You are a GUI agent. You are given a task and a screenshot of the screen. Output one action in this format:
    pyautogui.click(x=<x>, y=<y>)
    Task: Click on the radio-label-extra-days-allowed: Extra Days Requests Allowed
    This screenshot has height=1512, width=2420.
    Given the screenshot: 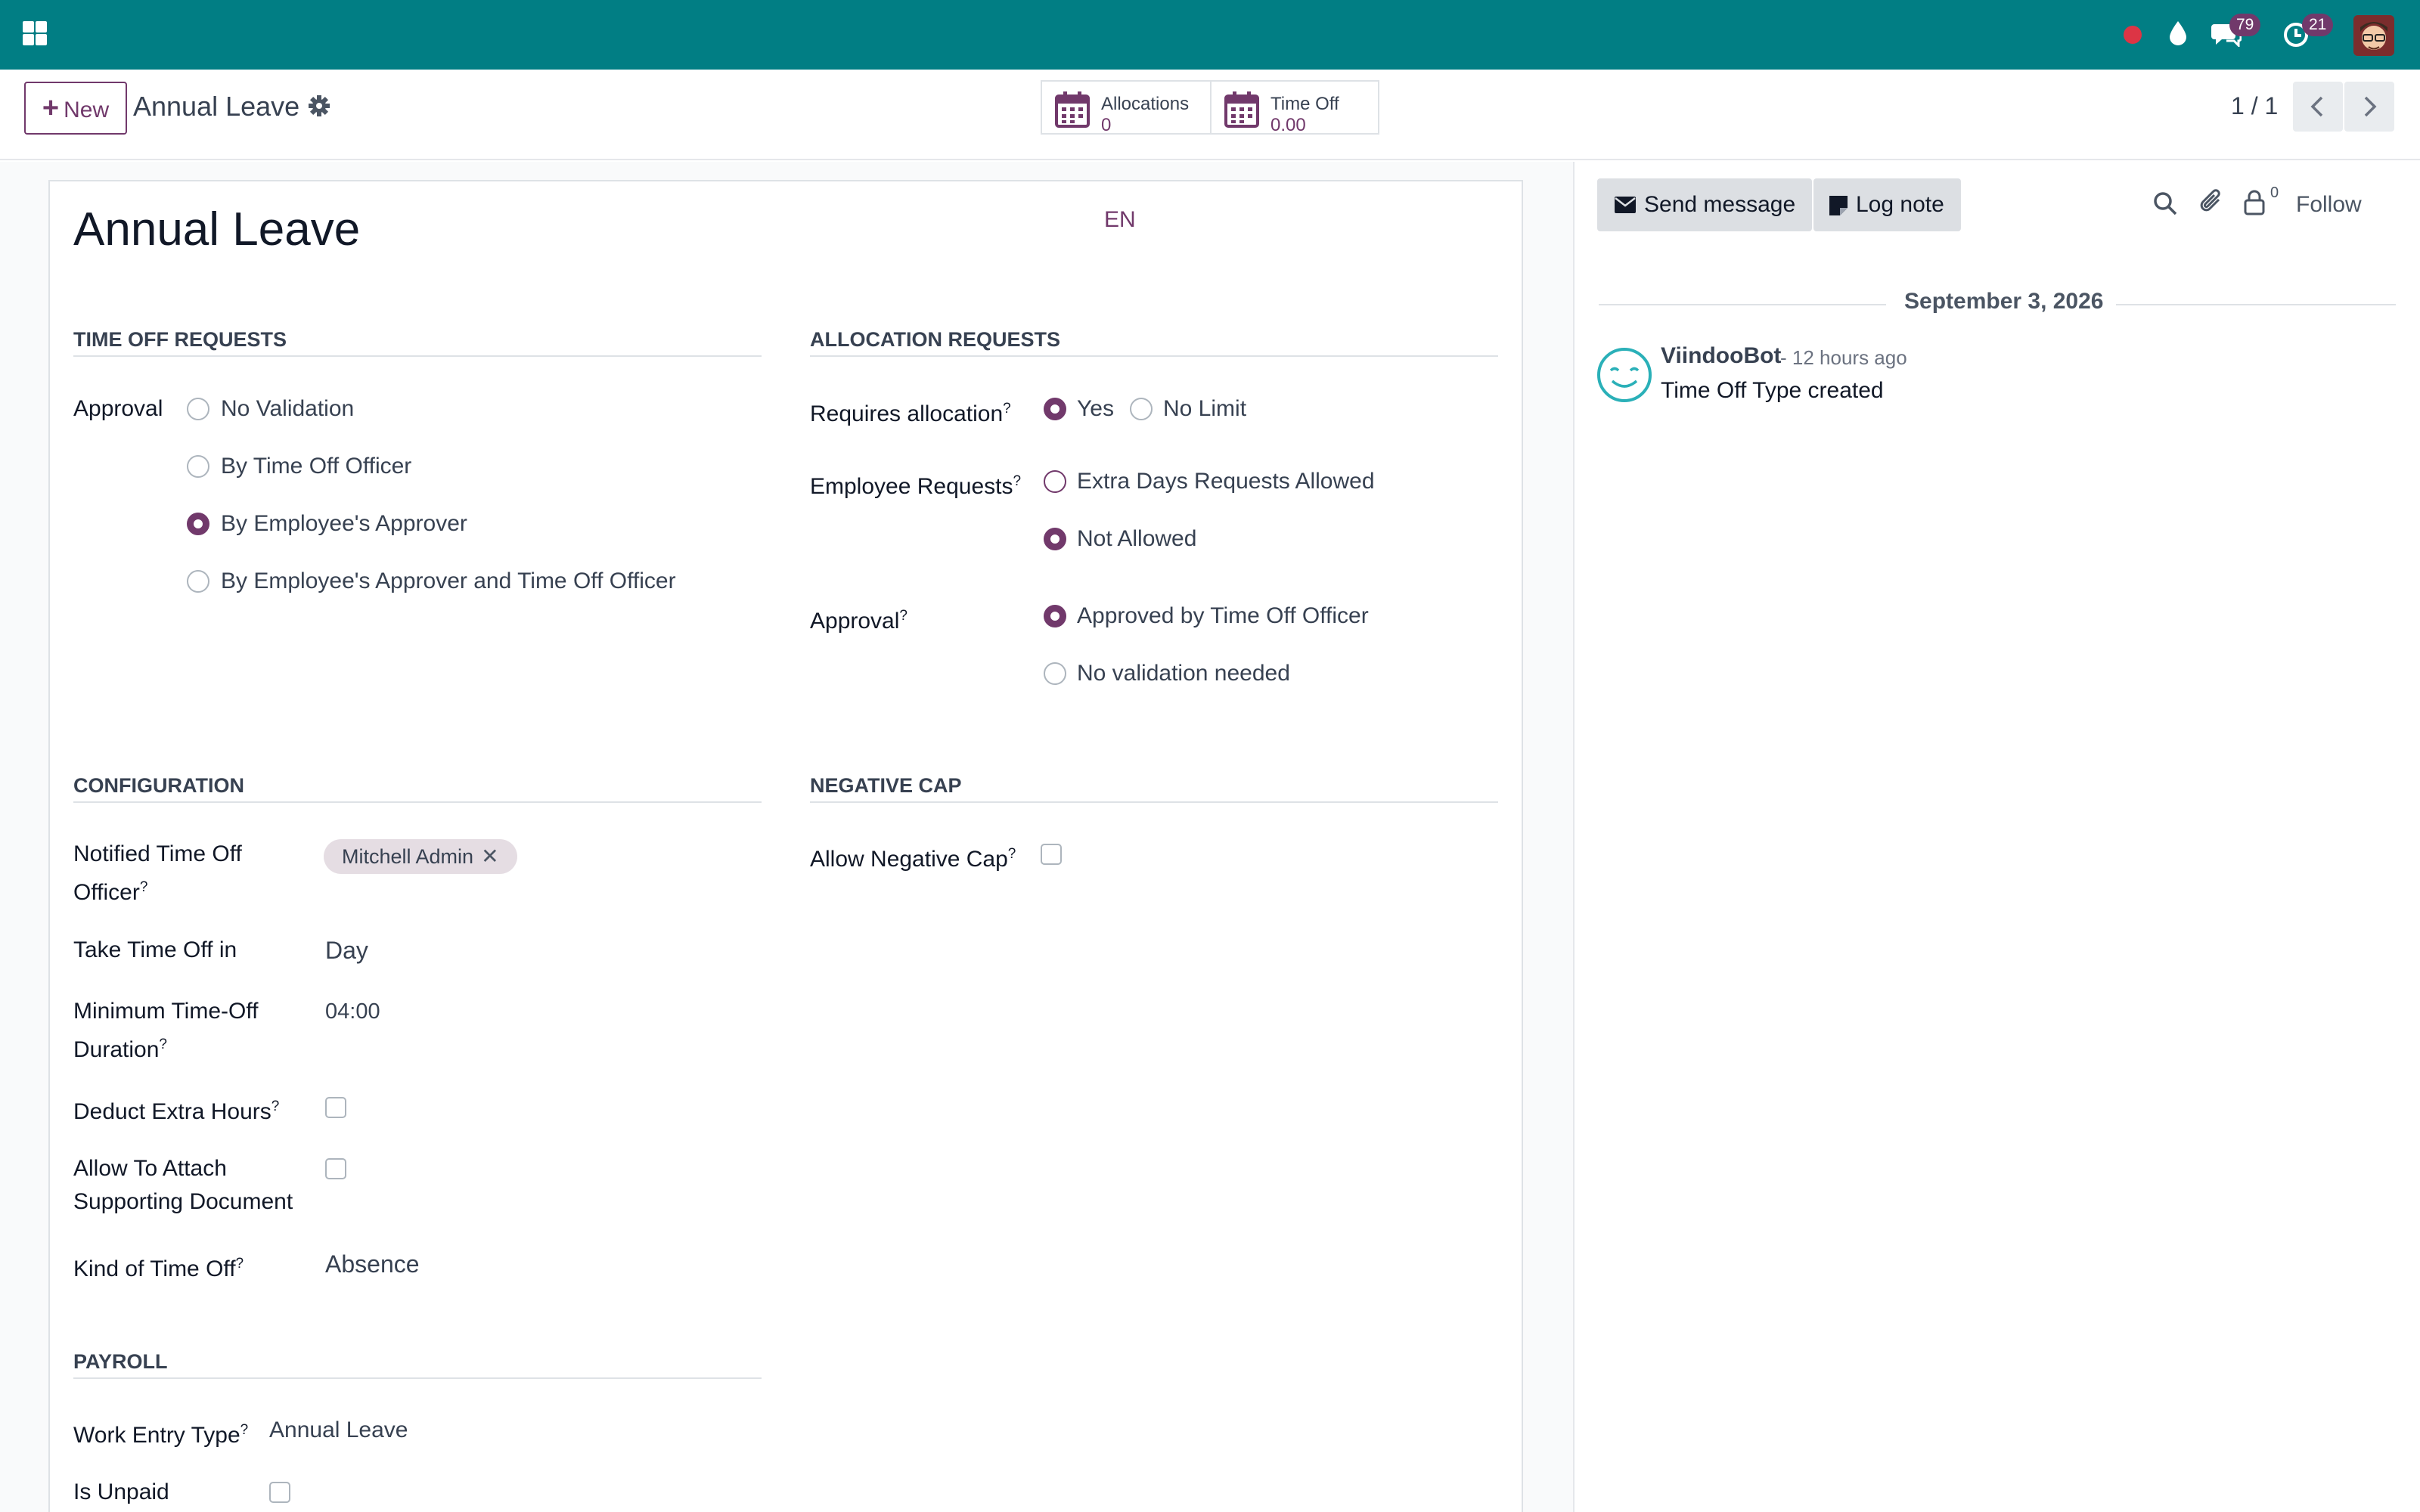 What is the action you would take?
    pyautogui.click(x=1226, y=481)
    